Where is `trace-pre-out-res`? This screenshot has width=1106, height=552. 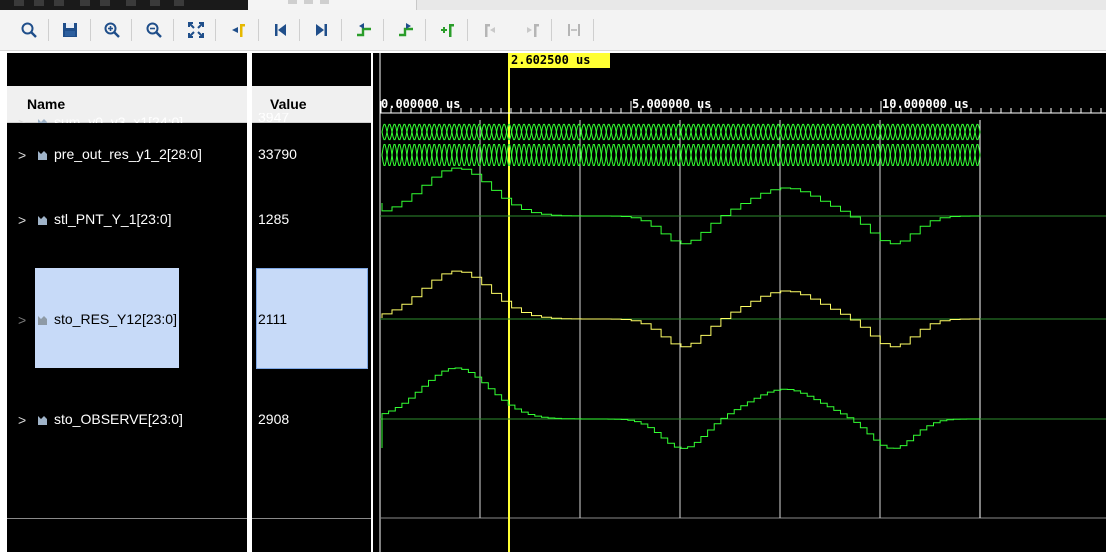
trace-pre-out-res is located at coordinates (681, 155).